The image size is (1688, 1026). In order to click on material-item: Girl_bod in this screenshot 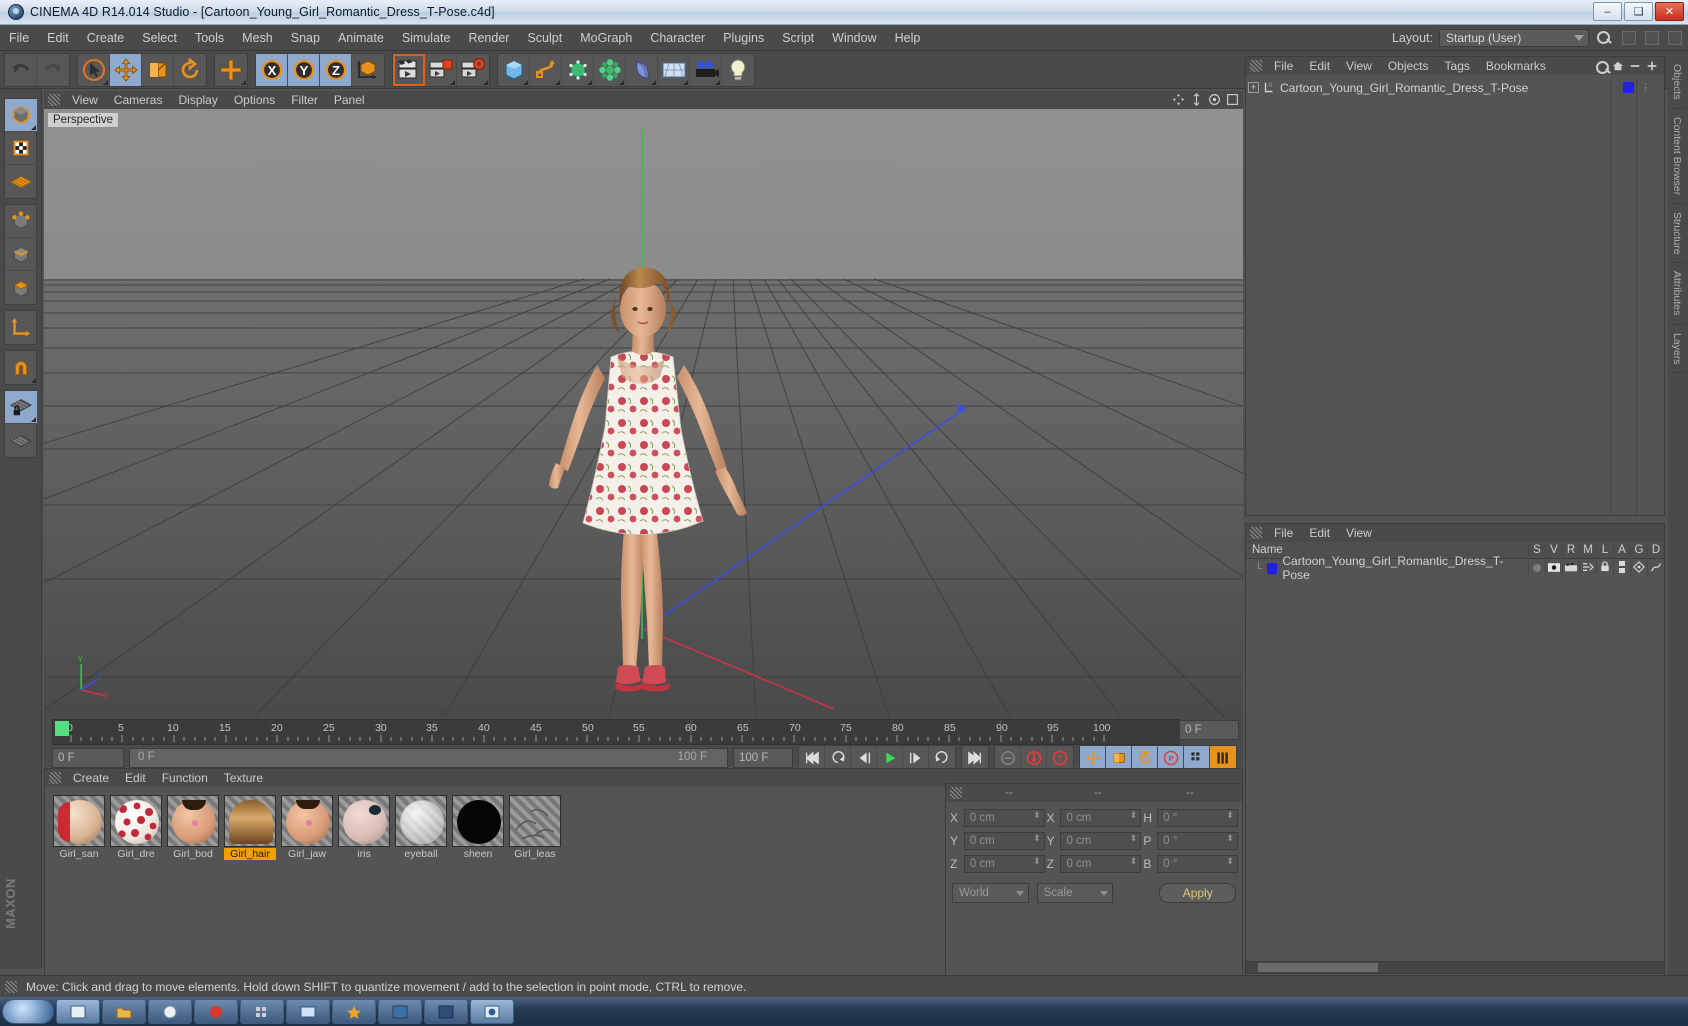, I will do `click(193, 827)`.